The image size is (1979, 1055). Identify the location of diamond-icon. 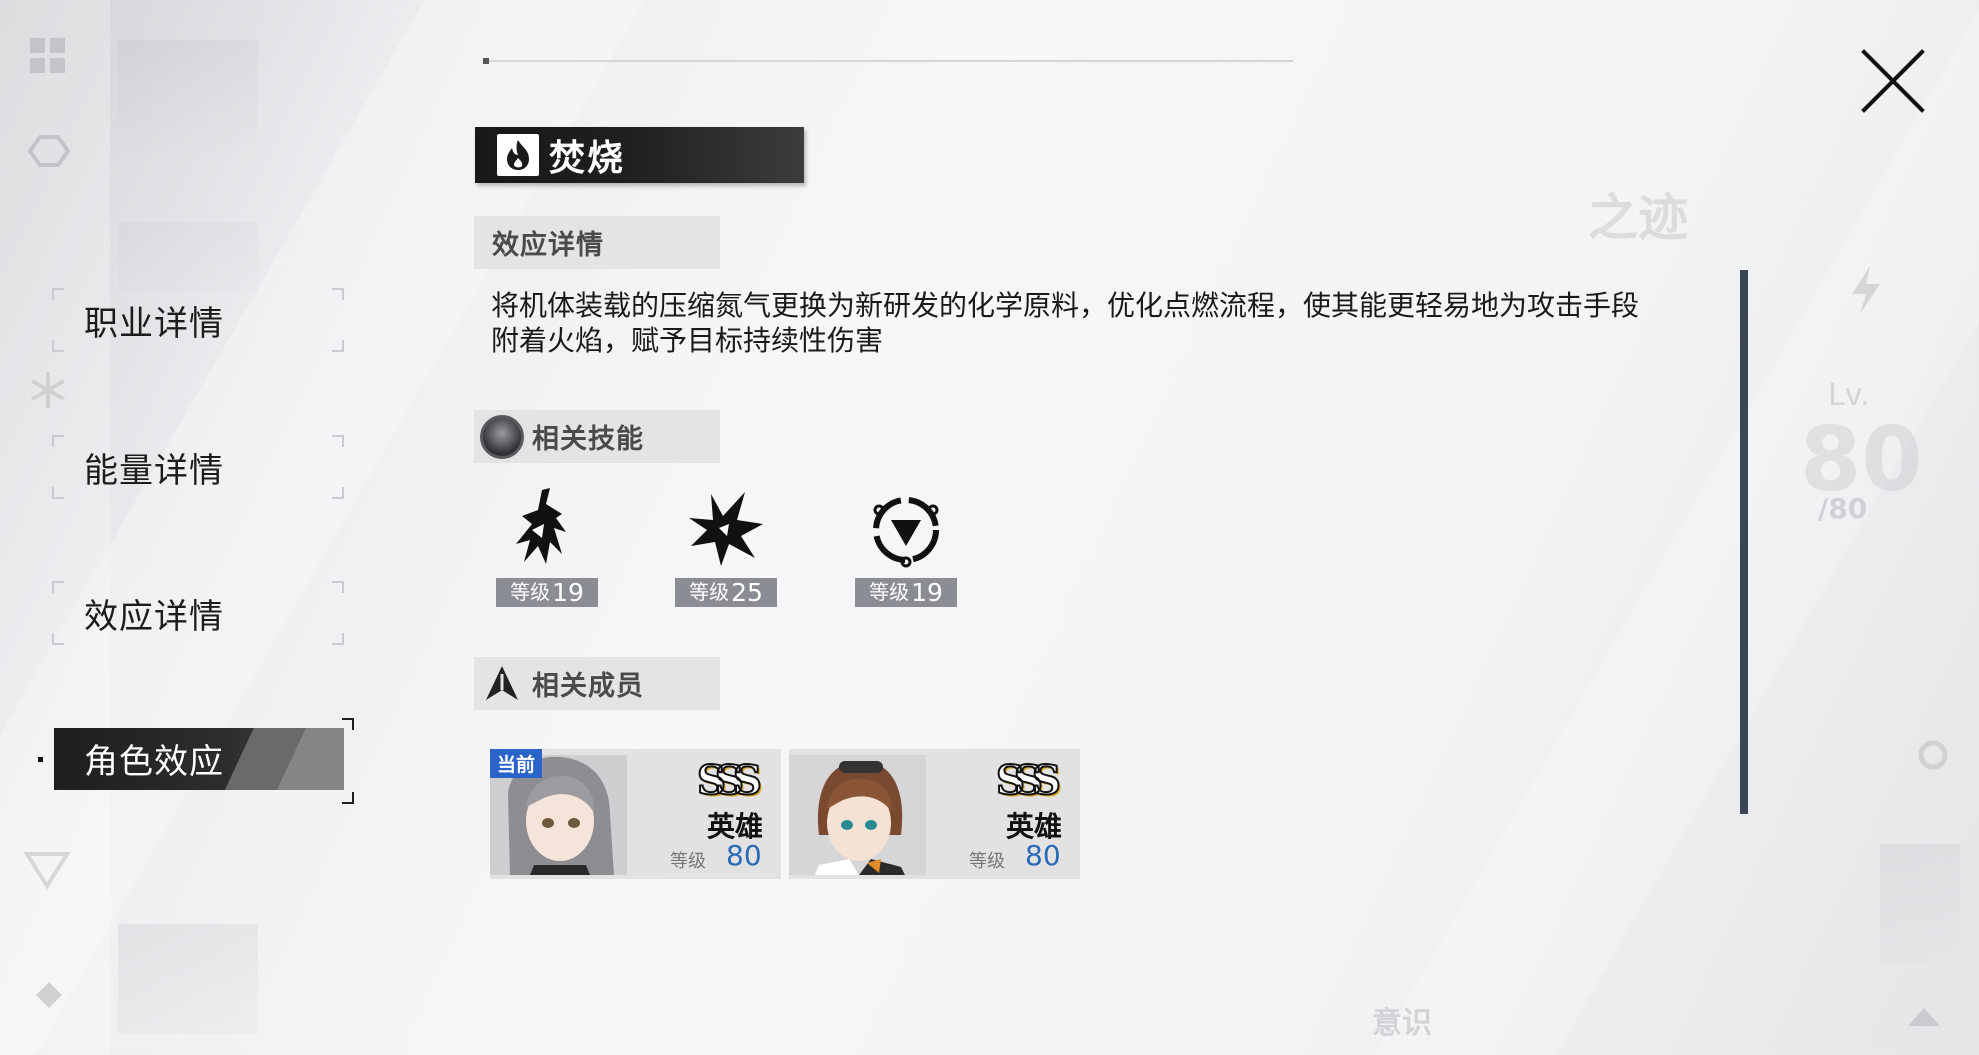
(49, 995).